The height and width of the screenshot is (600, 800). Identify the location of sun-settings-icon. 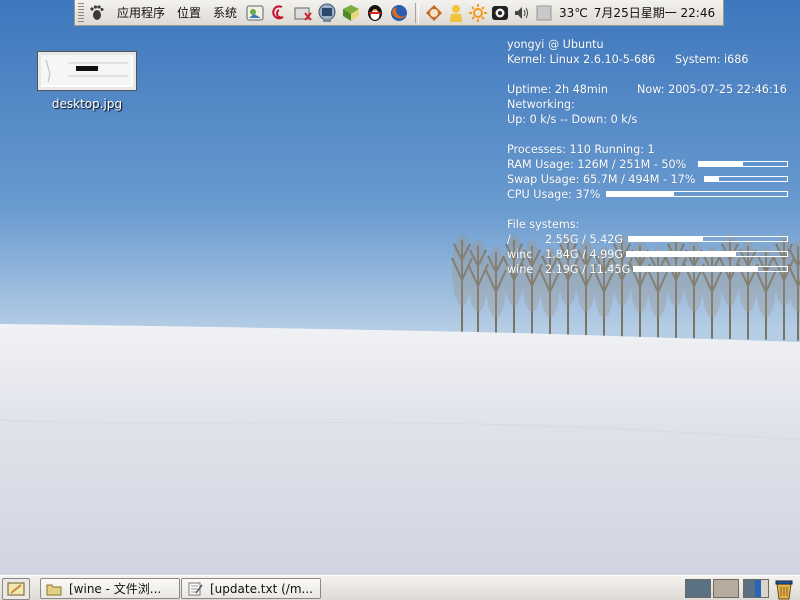
(478, 13).